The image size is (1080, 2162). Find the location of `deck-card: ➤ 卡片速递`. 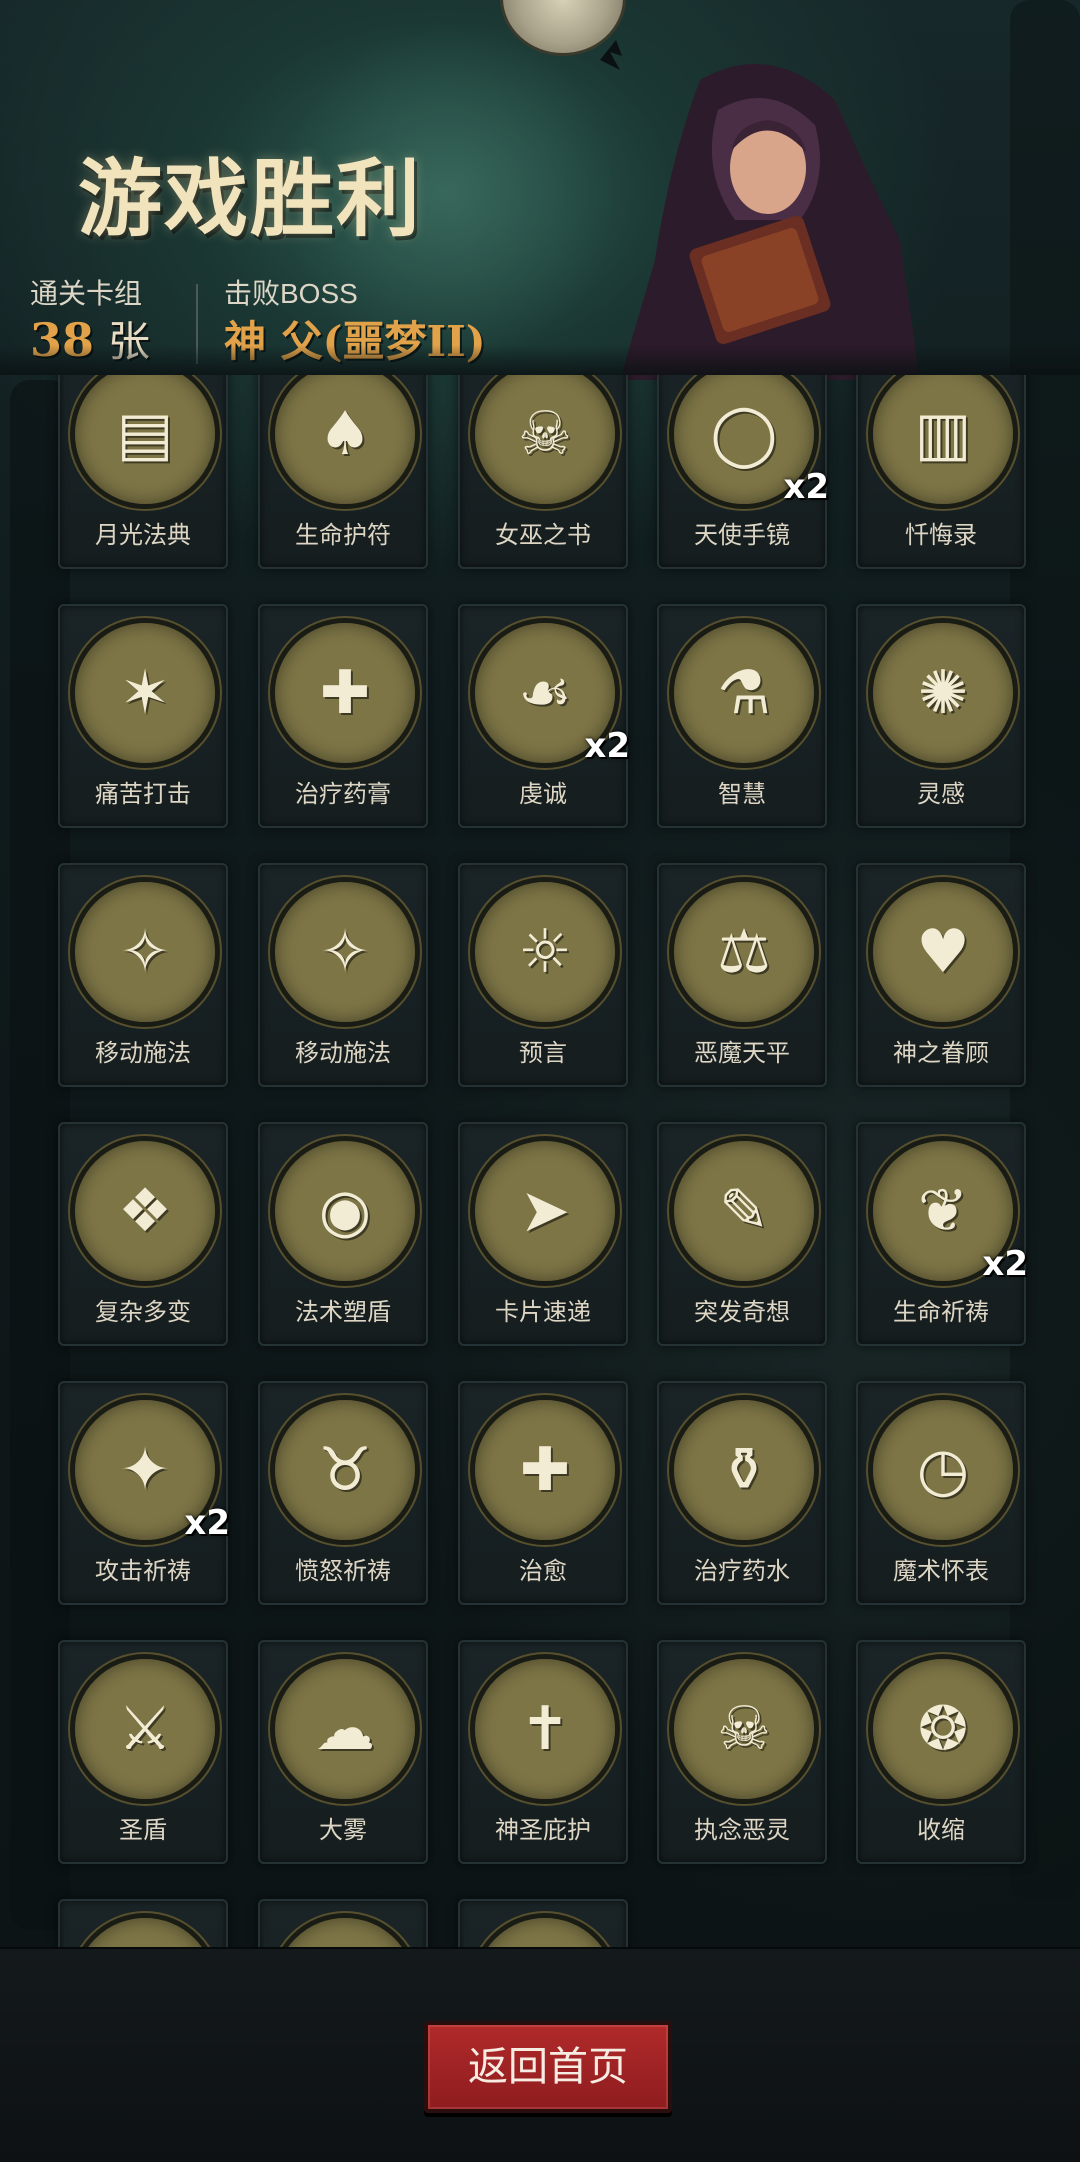

deck-card: ➤ 卡片速递 is located at coordinates (543, 1234).